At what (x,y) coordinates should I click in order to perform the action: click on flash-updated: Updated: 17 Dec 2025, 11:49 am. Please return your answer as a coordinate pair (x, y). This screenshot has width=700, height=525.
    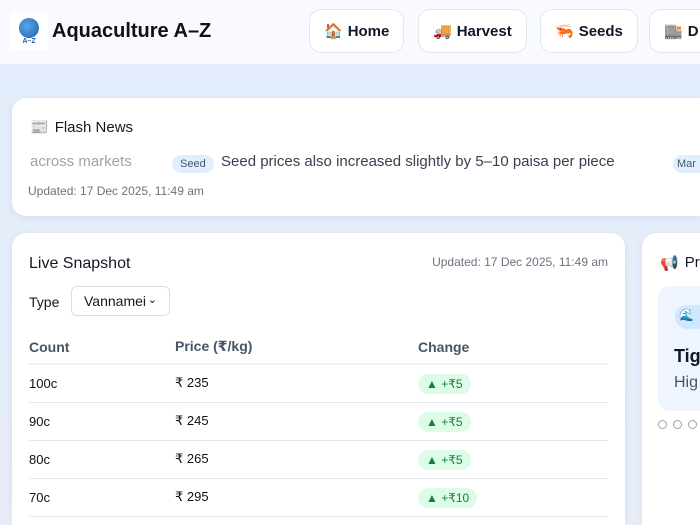
    Looking at the image, I should click on (116, 191).